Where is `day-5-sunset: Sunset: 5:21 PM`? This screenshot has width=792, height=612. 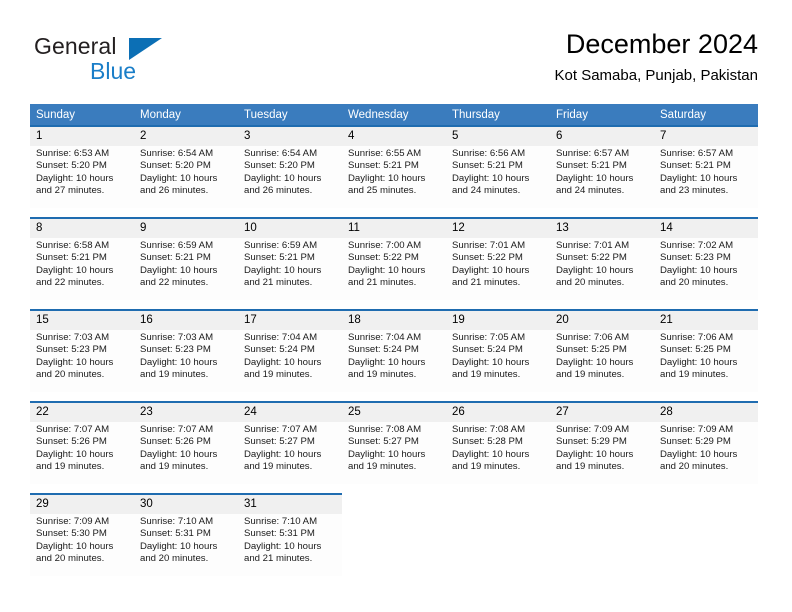
day-5-sunset: Sunset: 5:21 PM is located at coordinates (487, 166).